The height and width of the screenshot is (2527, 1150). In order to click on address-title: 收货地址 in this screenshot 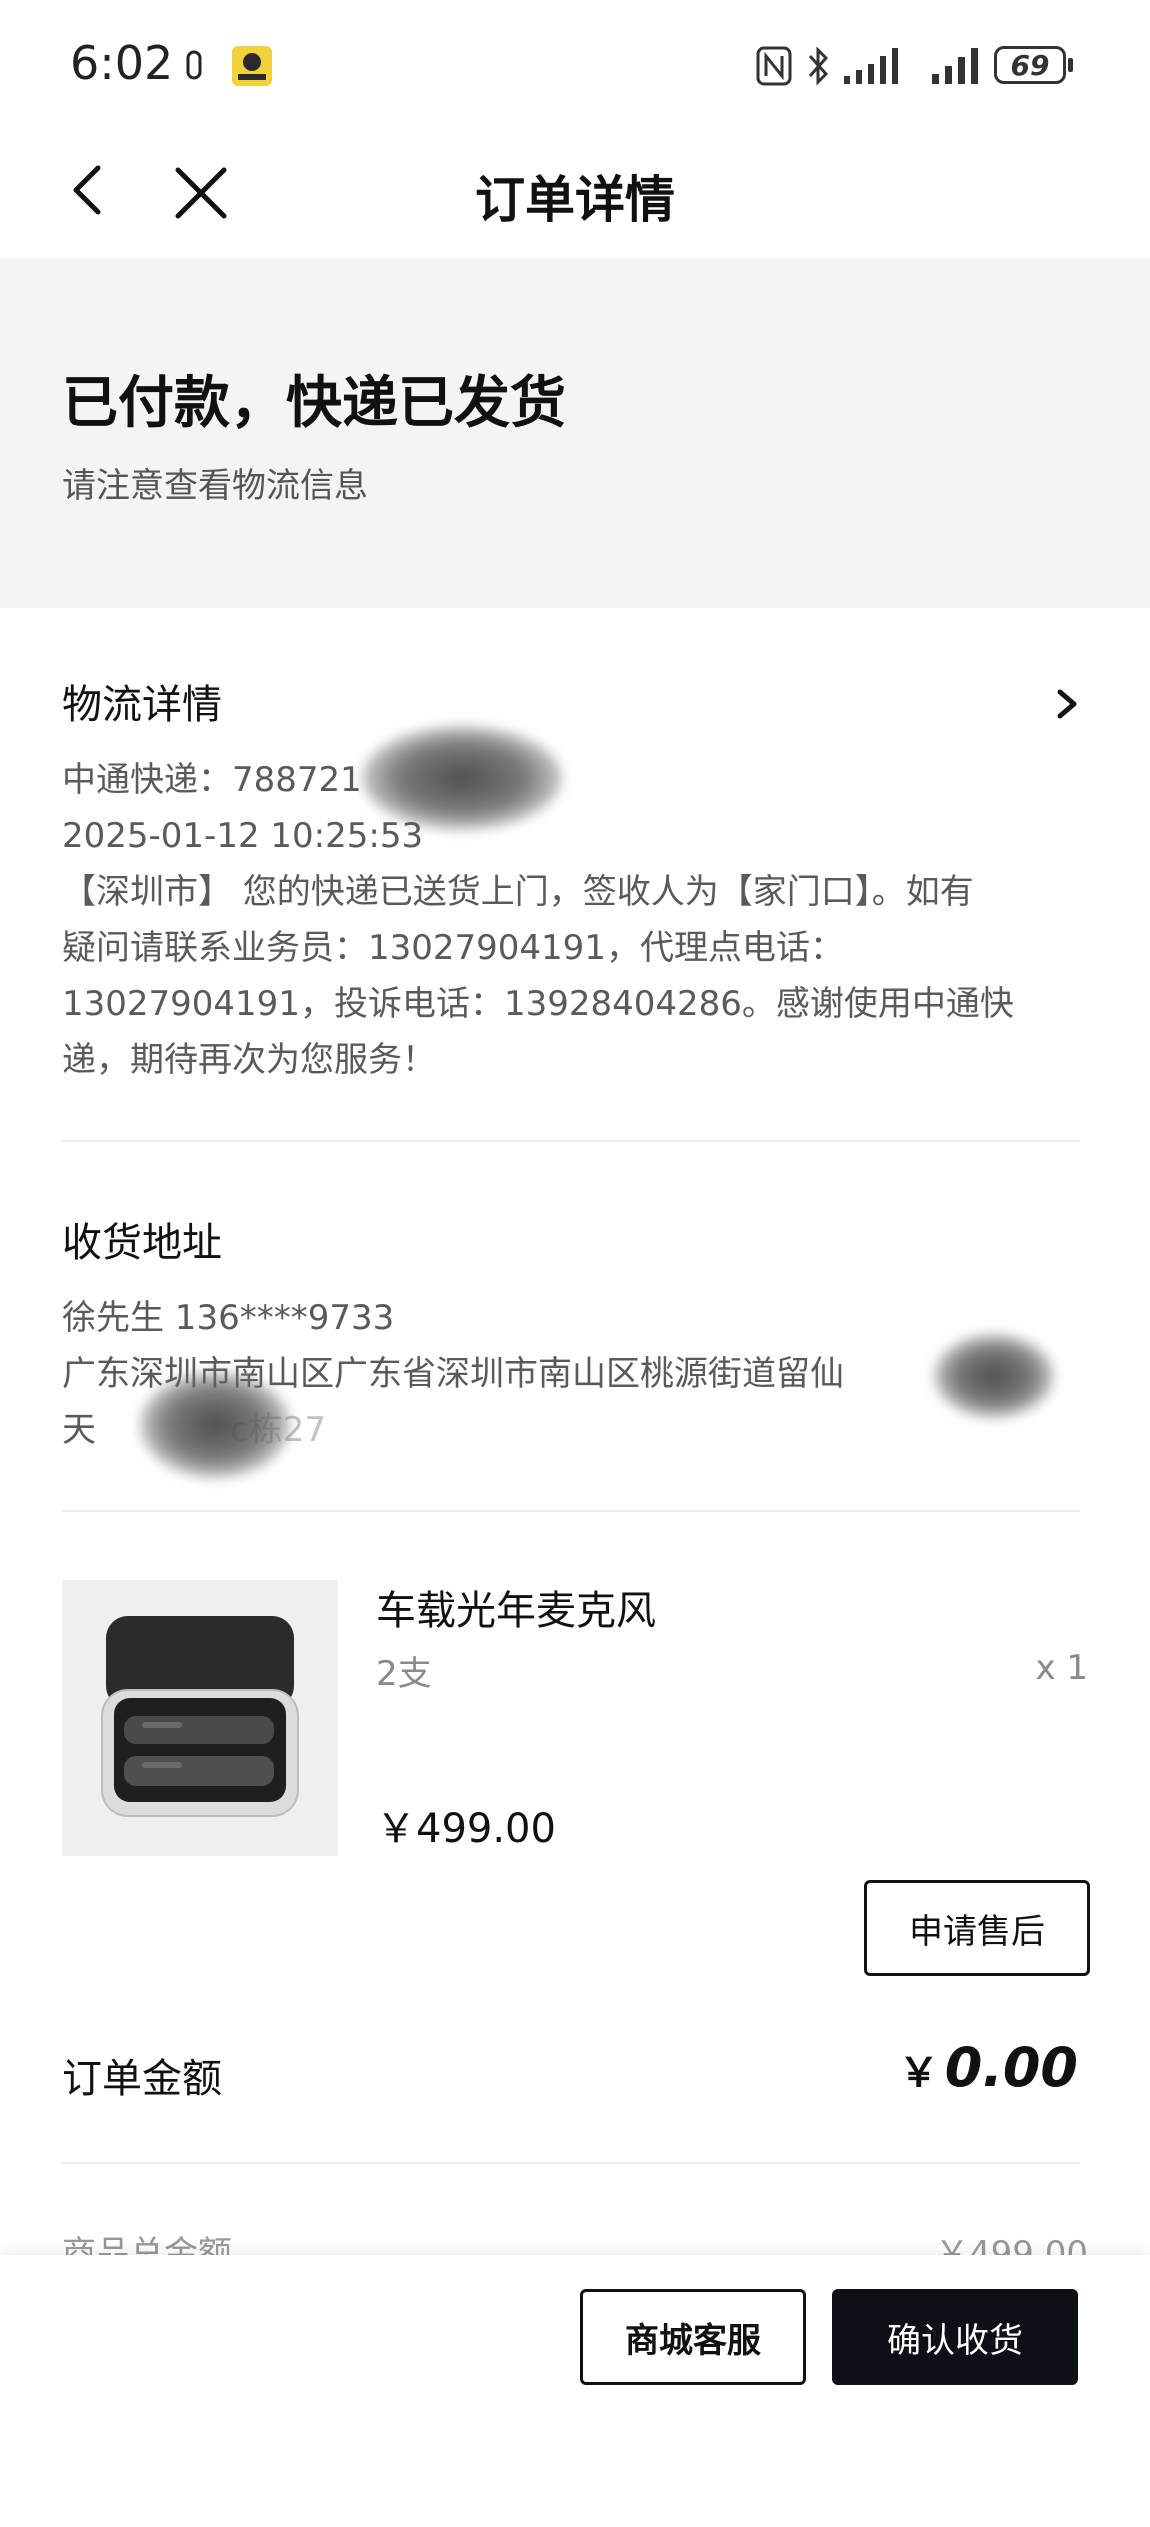, I will do `click(142, 1243)`.